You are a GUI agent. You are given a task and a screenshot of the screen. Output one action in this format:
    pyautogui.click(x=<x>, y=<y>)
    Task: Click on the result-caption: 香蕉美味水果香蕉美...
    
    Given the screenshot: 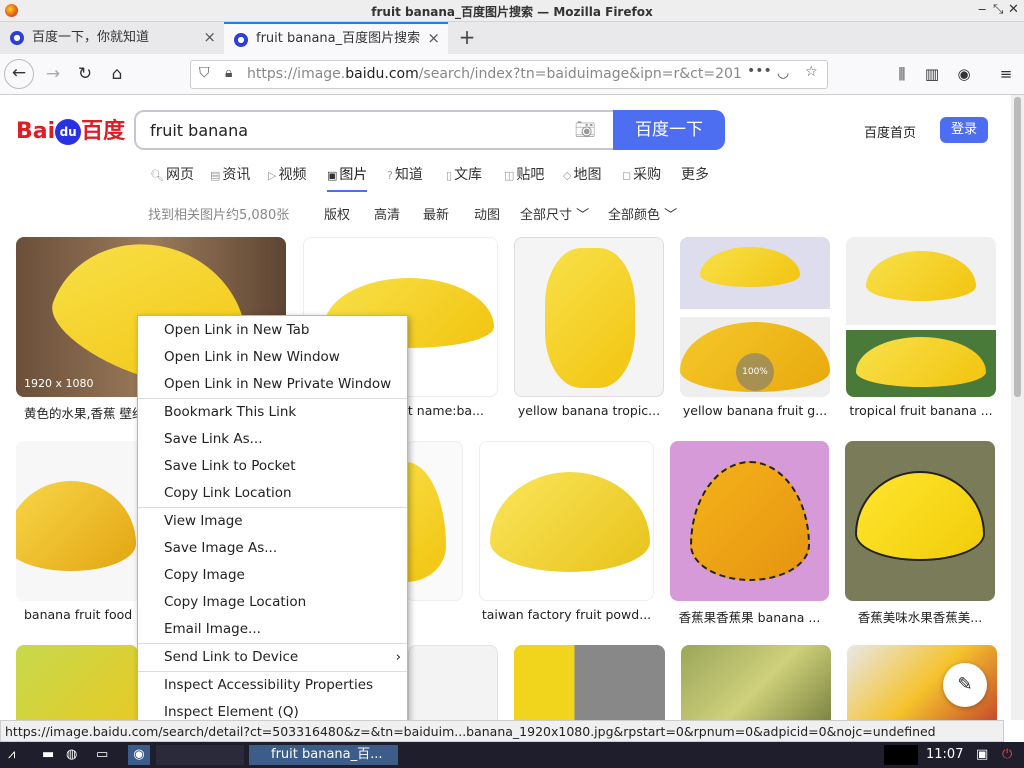 What is the action you would take?
    pyautogui.click(x=920, y=616)
    